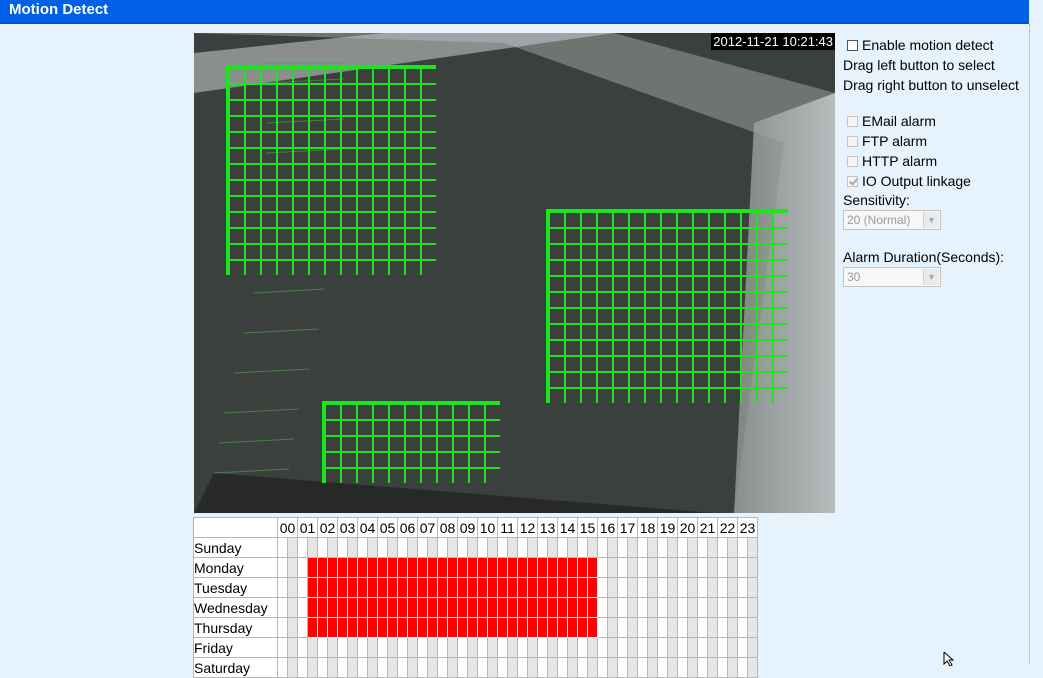  I want to click on enable-motion-row: Enable motion detect, so click(940, 45).